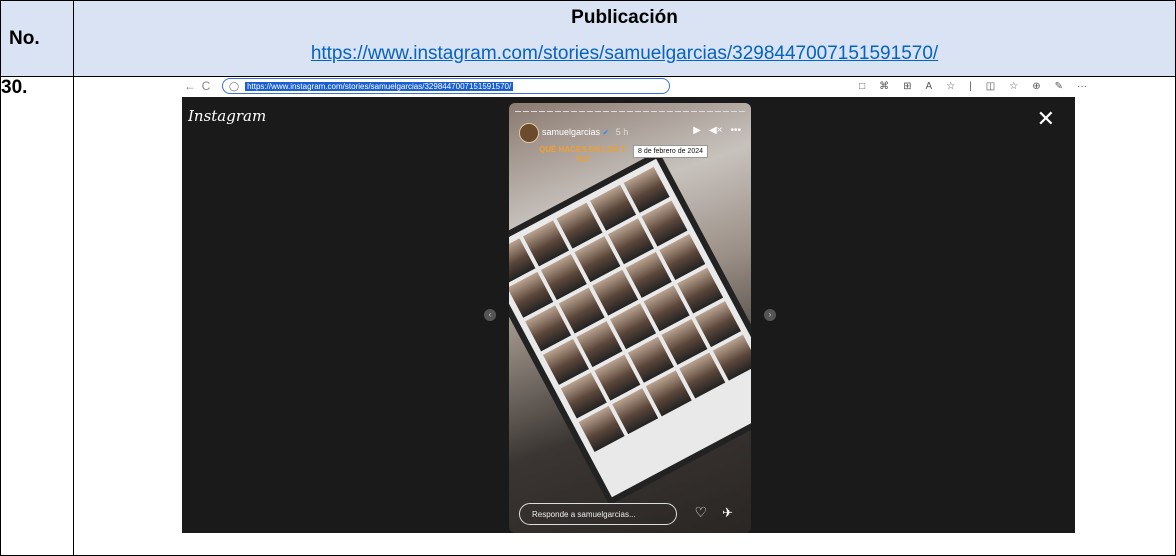 The image size is (1176, 556). Describe the element at coordinates (884, 86) in the screenshot. I see `apps-icon: ⌘` at that location.